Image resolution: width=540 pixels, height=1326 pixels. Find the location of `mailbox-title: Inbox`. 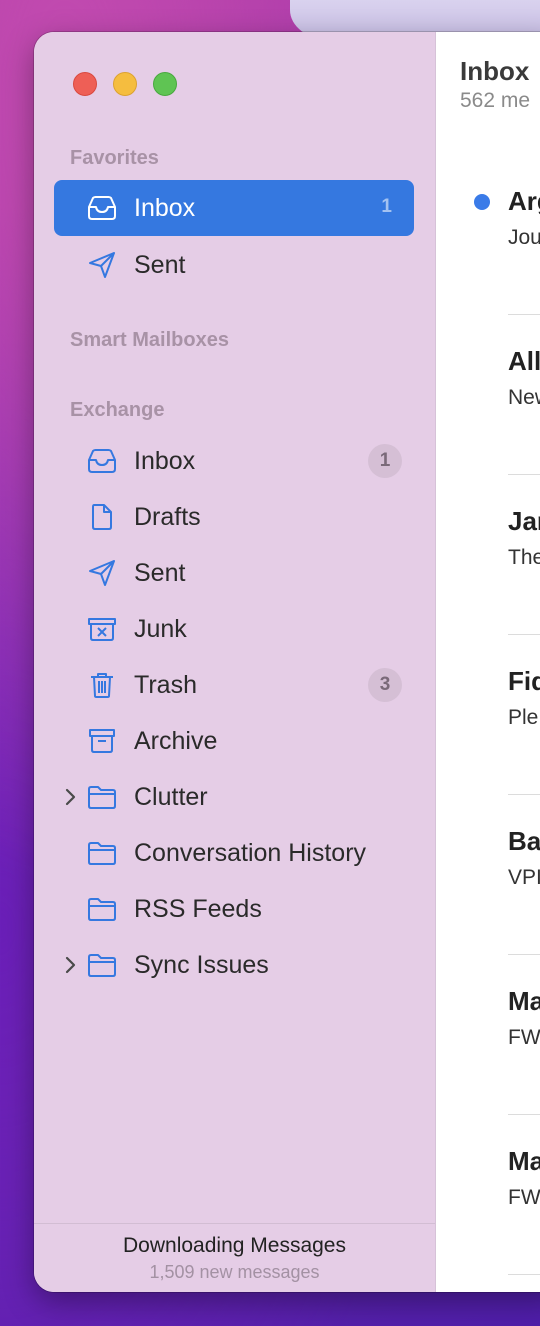

mailbox-title: Inbox is located at coordinates (495, 71).